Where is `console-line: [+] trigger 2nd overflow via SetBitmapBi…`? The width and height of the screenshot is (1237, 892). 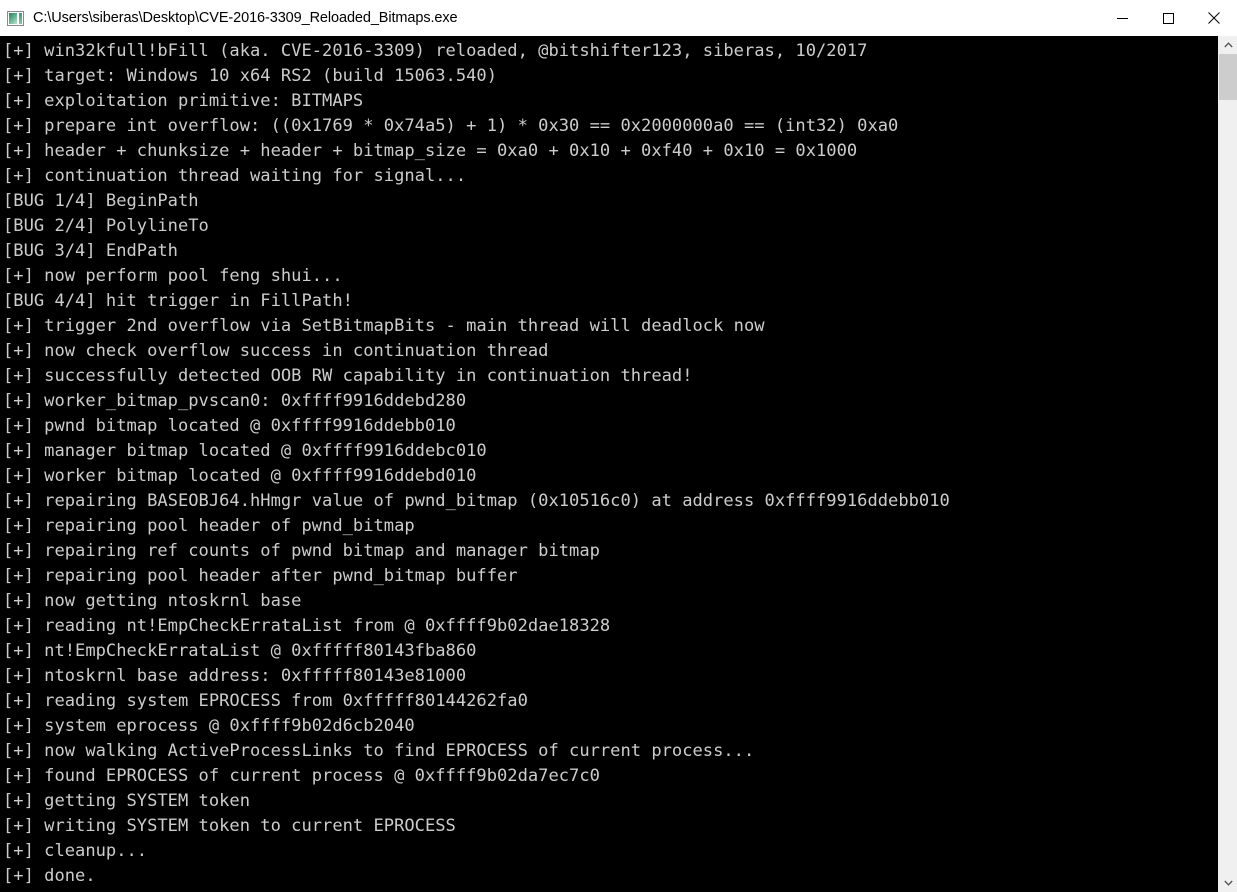
console-line: [+] trigger 2nd overflow via SetBitmapBi… is located at coordinates (384, 326).